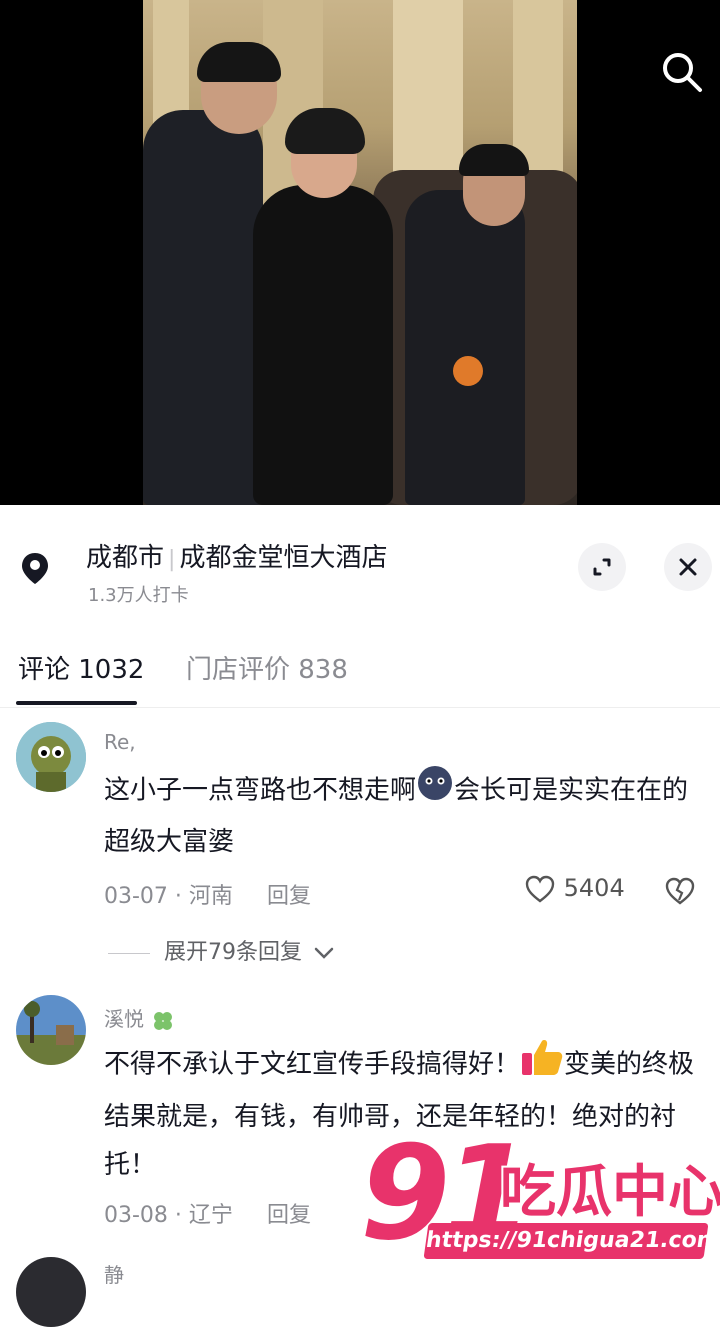 This screenshot has height=1327, width=720. Describe the element at coordinates (325, 131) in the screenshot. I see `person-center-hair` at that location.